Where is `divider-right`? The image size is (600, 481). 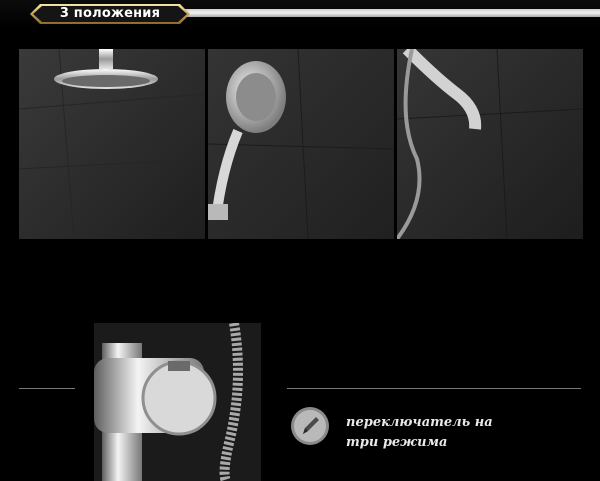
divider-right is located at coordinates (434, 388).